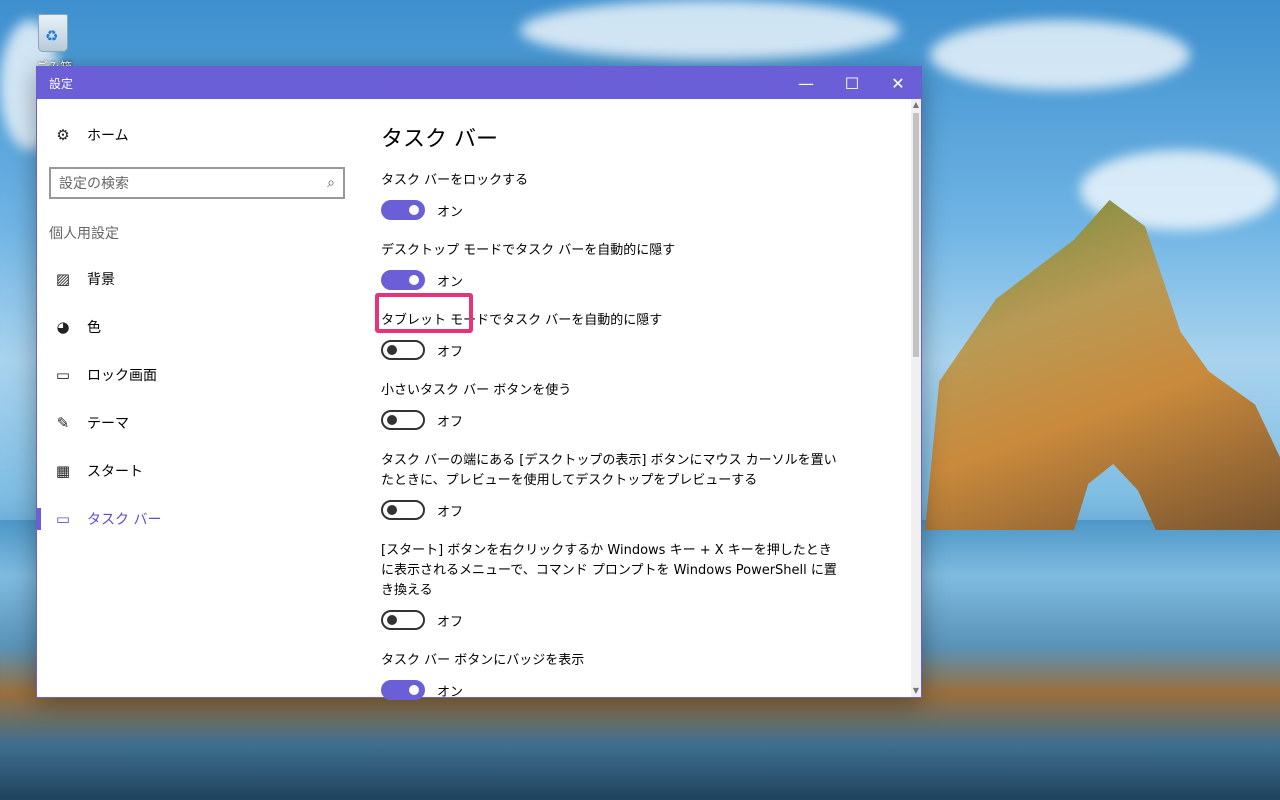 The height and width of the screenshot is (800, 1280). What do you see at coordinates (611, 406) in the screenshot?
I see `setting-small-buttons: 小さいタスク バー ボタンを使う オフ` at bounding box center [611, 406].